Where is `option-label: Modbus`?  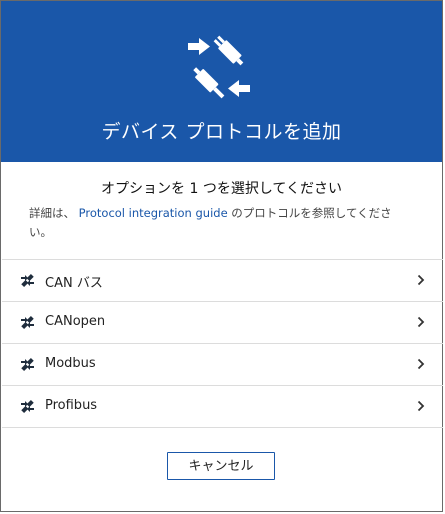
option-label: Modbus is located at coordinates (70, 363).